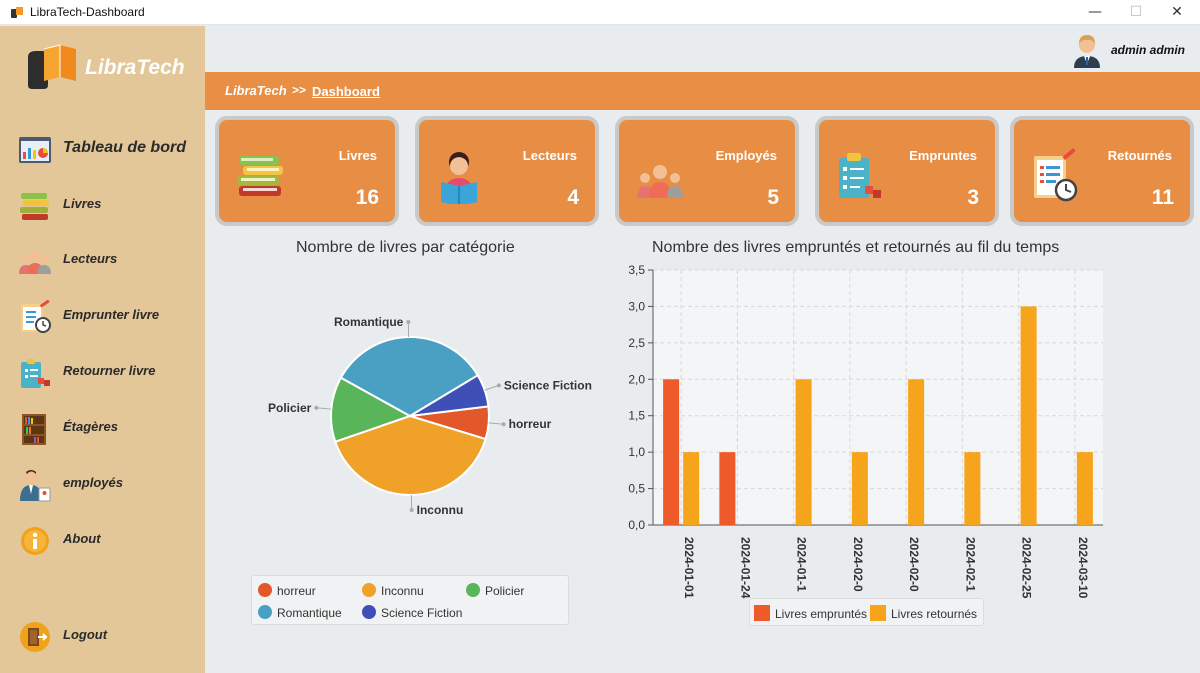  I want to click on card-label: Livres, so click(357, 155).